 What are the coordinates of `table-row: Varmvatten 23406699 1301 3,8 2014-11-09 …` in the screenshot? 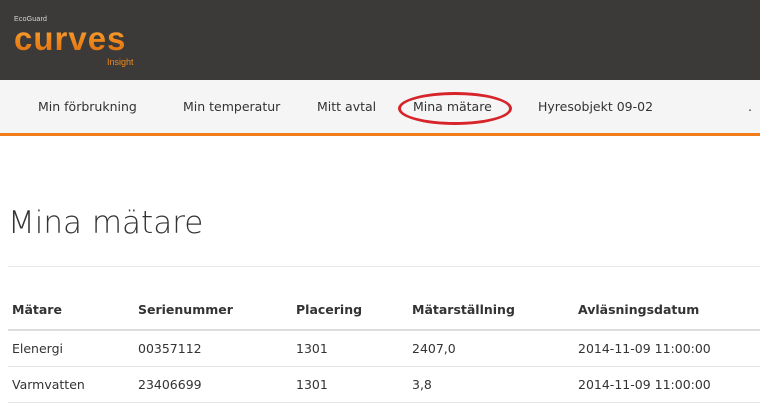 It's located at (384, 385).